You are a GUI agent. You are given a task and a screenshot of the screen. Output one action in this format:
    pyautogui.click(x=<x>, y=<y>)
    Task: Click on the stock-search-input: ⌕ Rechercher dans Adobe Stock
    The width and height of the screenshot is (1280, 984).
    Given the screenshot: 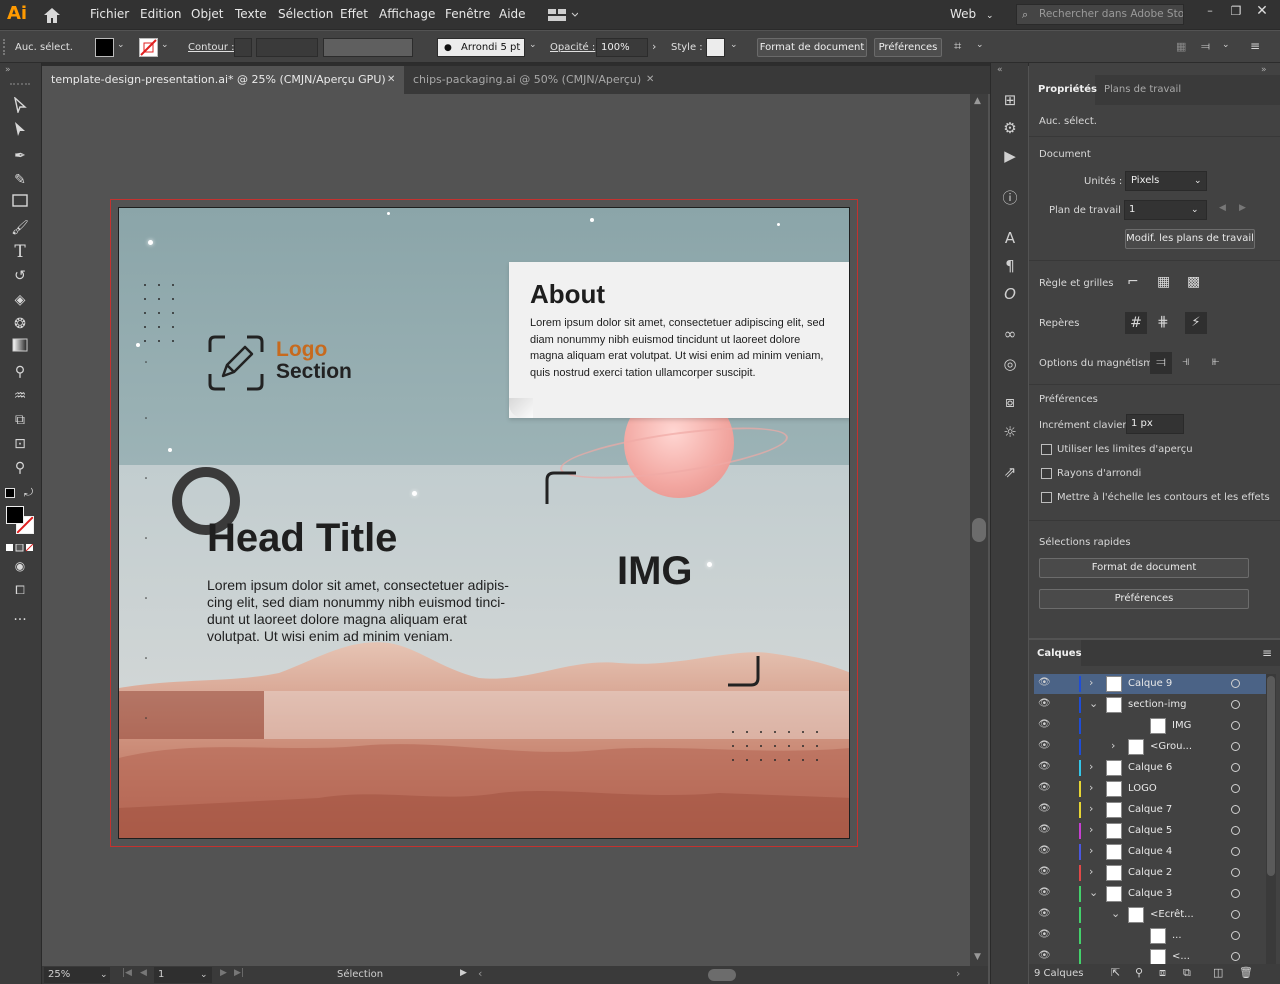 What is the action you would take?
    pyautogui.click(x=1100, y=14)
    